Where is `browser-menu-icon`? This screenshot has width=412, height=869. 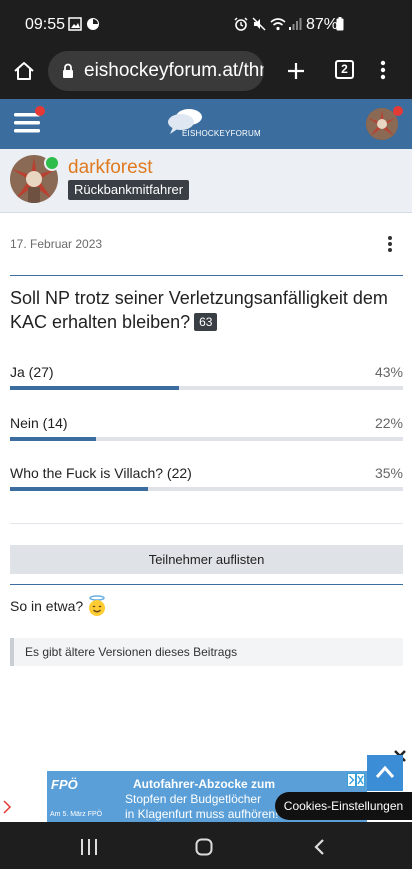 browser-menu-icon is located at coordinates (383, 70).